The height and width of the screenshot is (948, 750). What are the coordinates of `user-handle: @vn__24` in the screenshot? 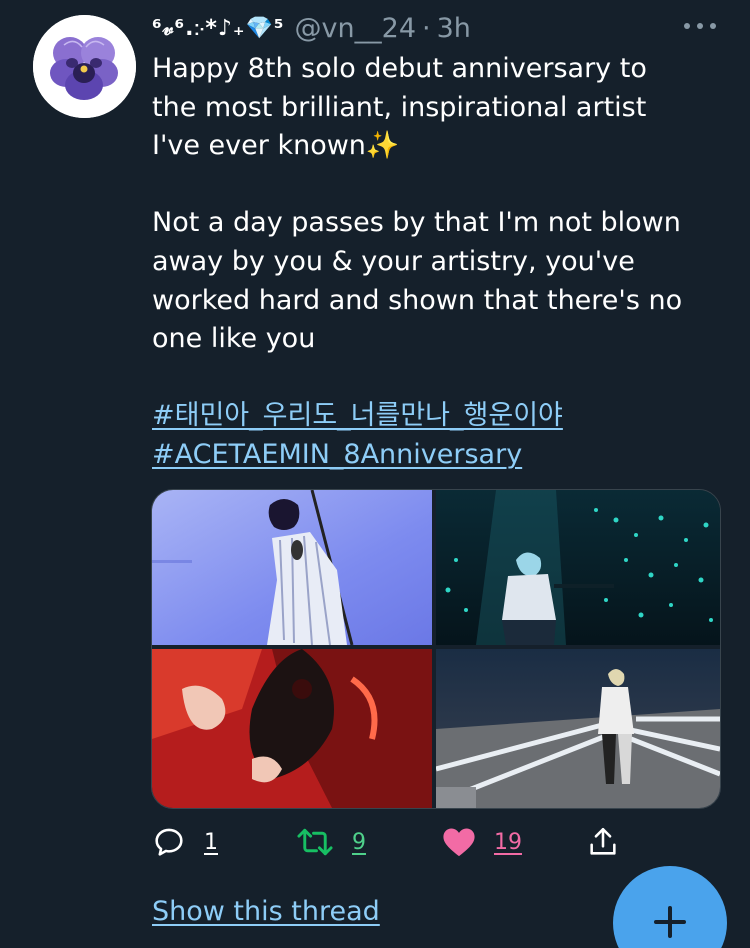 It's located at (355, 28).